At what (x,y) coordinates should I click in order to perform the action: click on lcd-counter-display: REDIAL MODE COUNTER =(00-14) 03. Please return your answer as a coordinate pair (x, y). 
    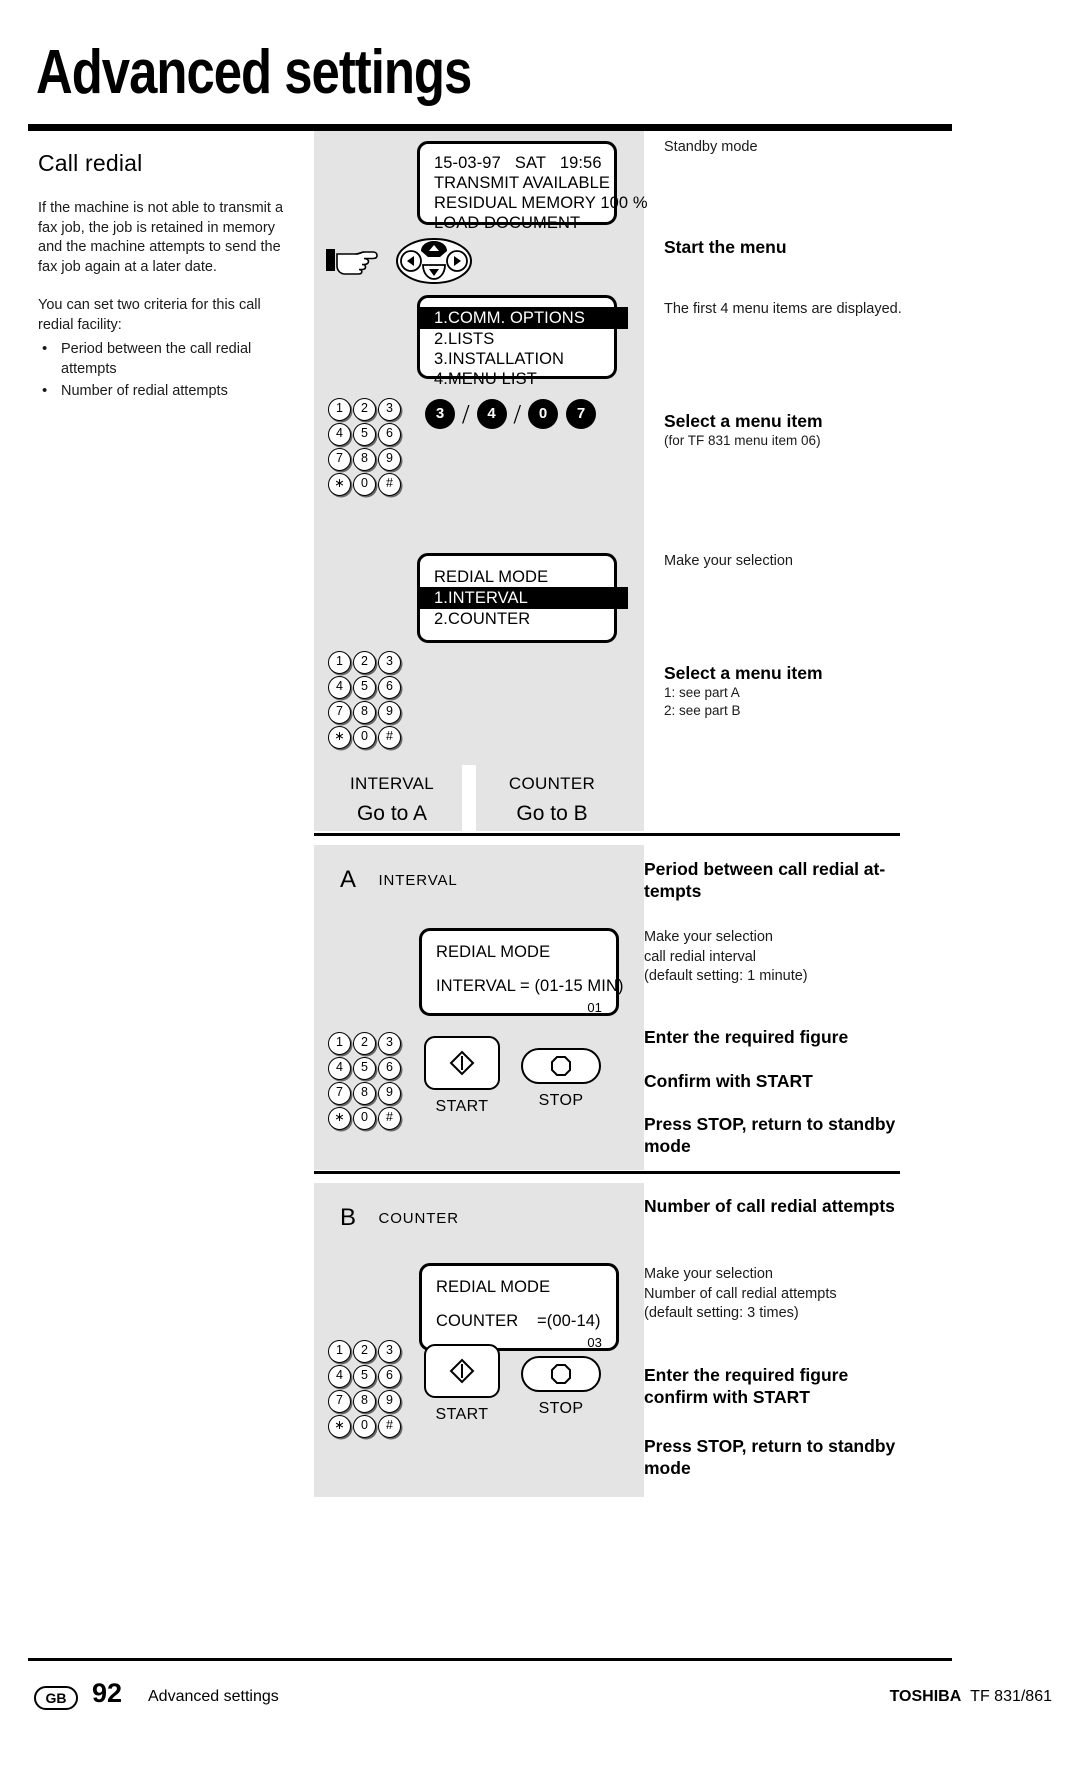
    Looking at the image, I should click on (519, 1307).